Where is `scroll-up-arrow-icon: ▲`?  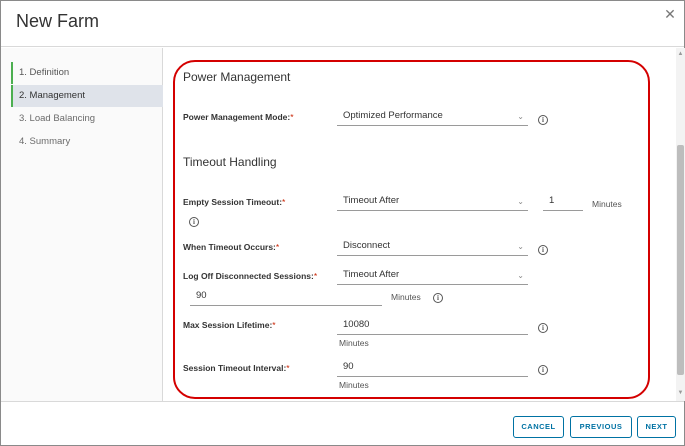
scroll-up-arrow-icon: ▲ is located at coordinates (680, 54).